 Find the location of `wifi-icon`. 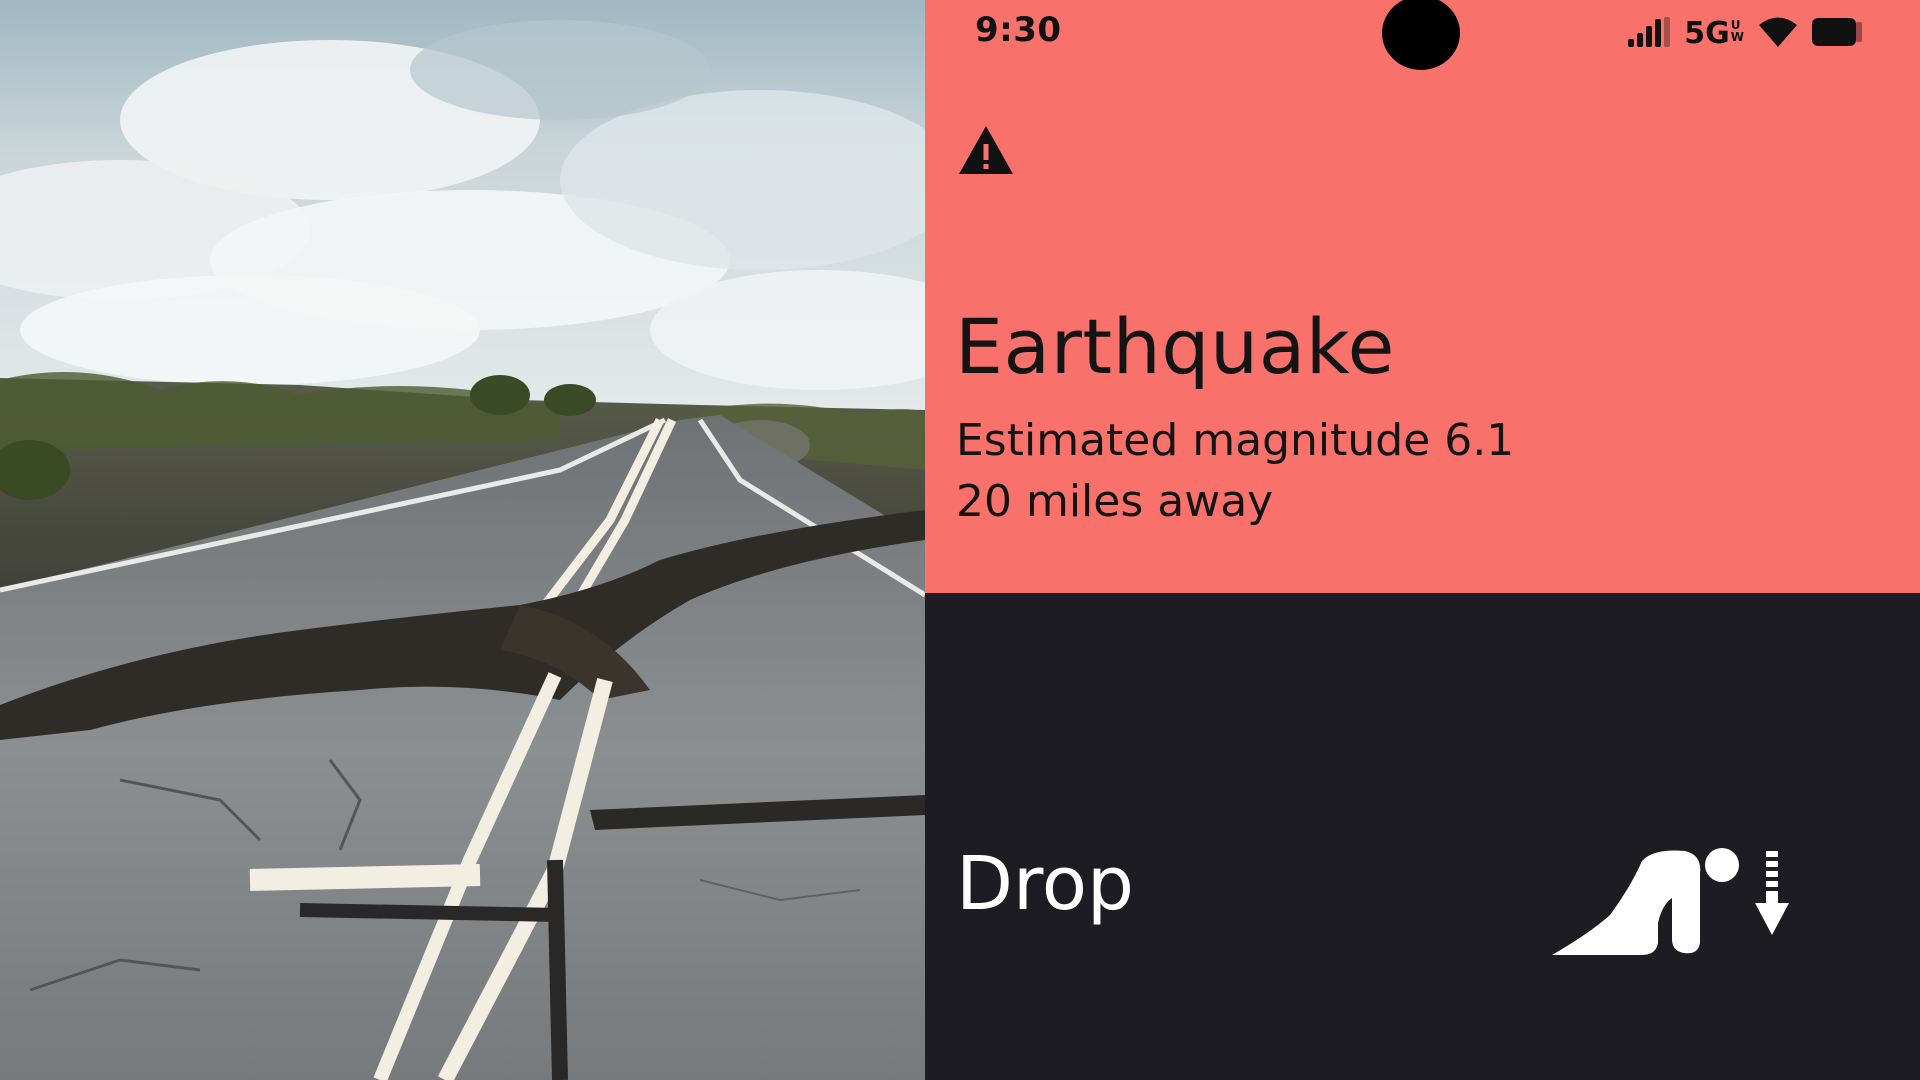

wifi-icon is located at coordinates (1778, 34).